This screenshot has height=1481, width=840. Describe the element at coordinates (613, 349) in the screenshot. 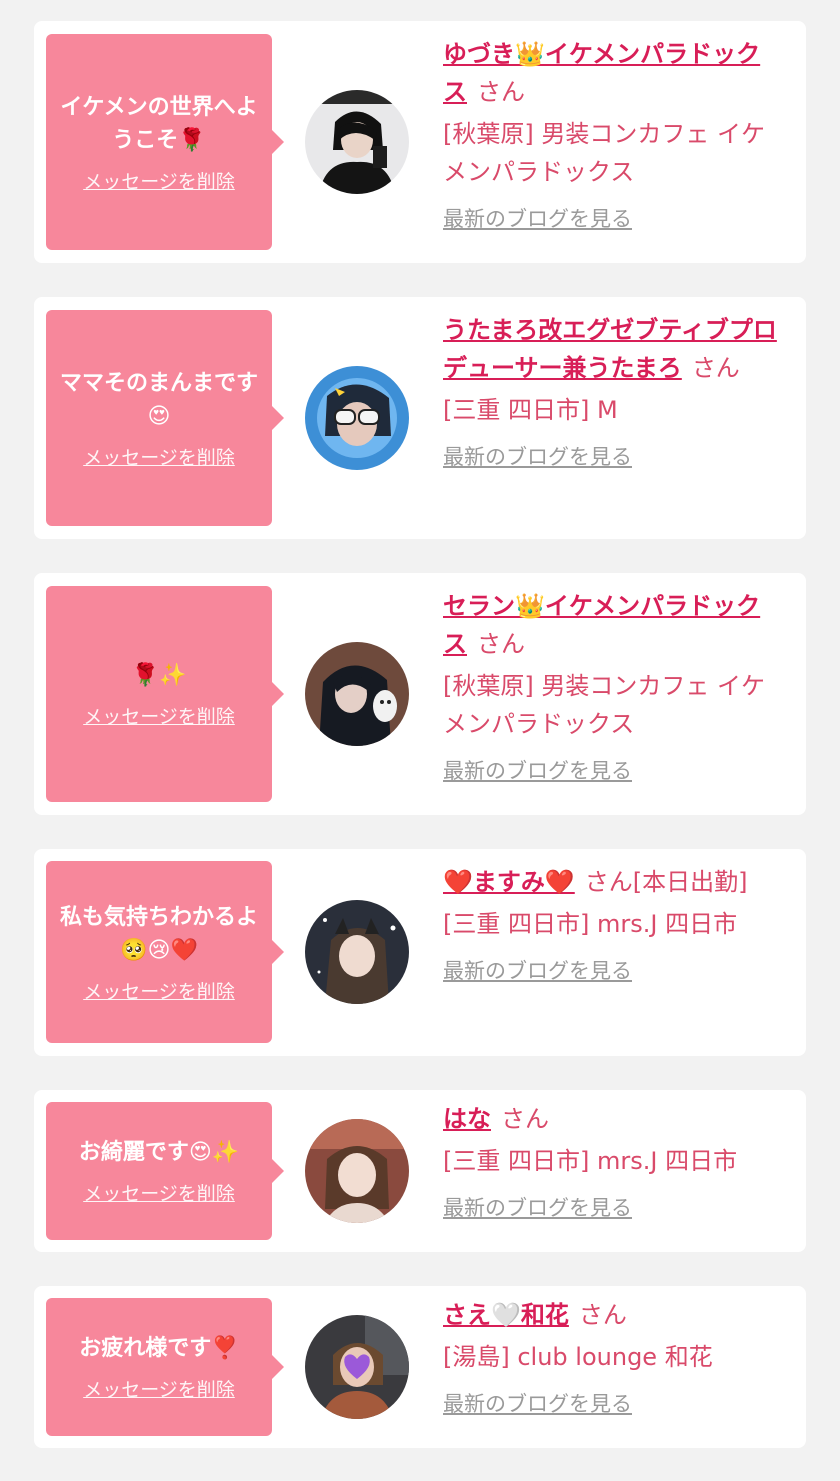

I see `sender-name-line: うたまろ改エグゼブティブプロデューサー兼うたまろ さん` at that location.